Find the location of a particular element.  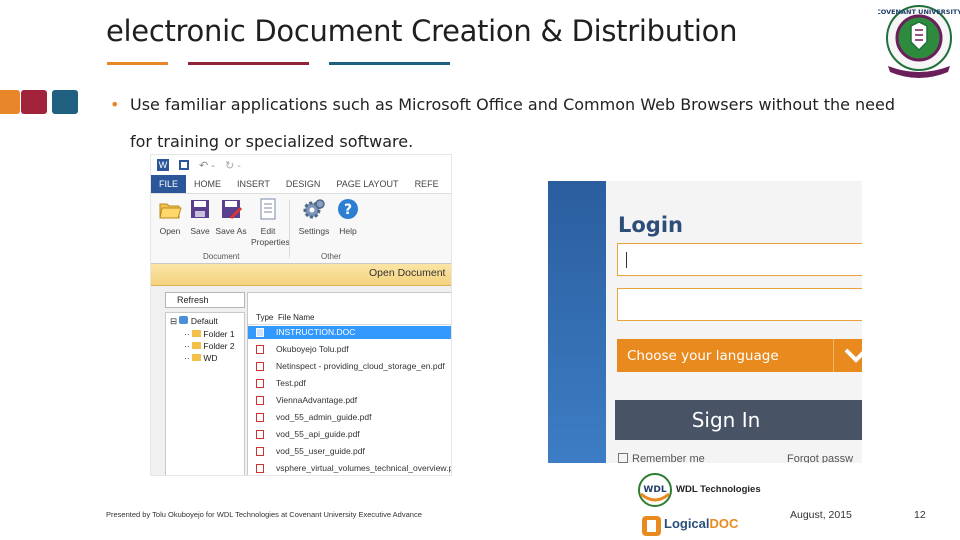

properties-icon is located at coordinates (268, 209).